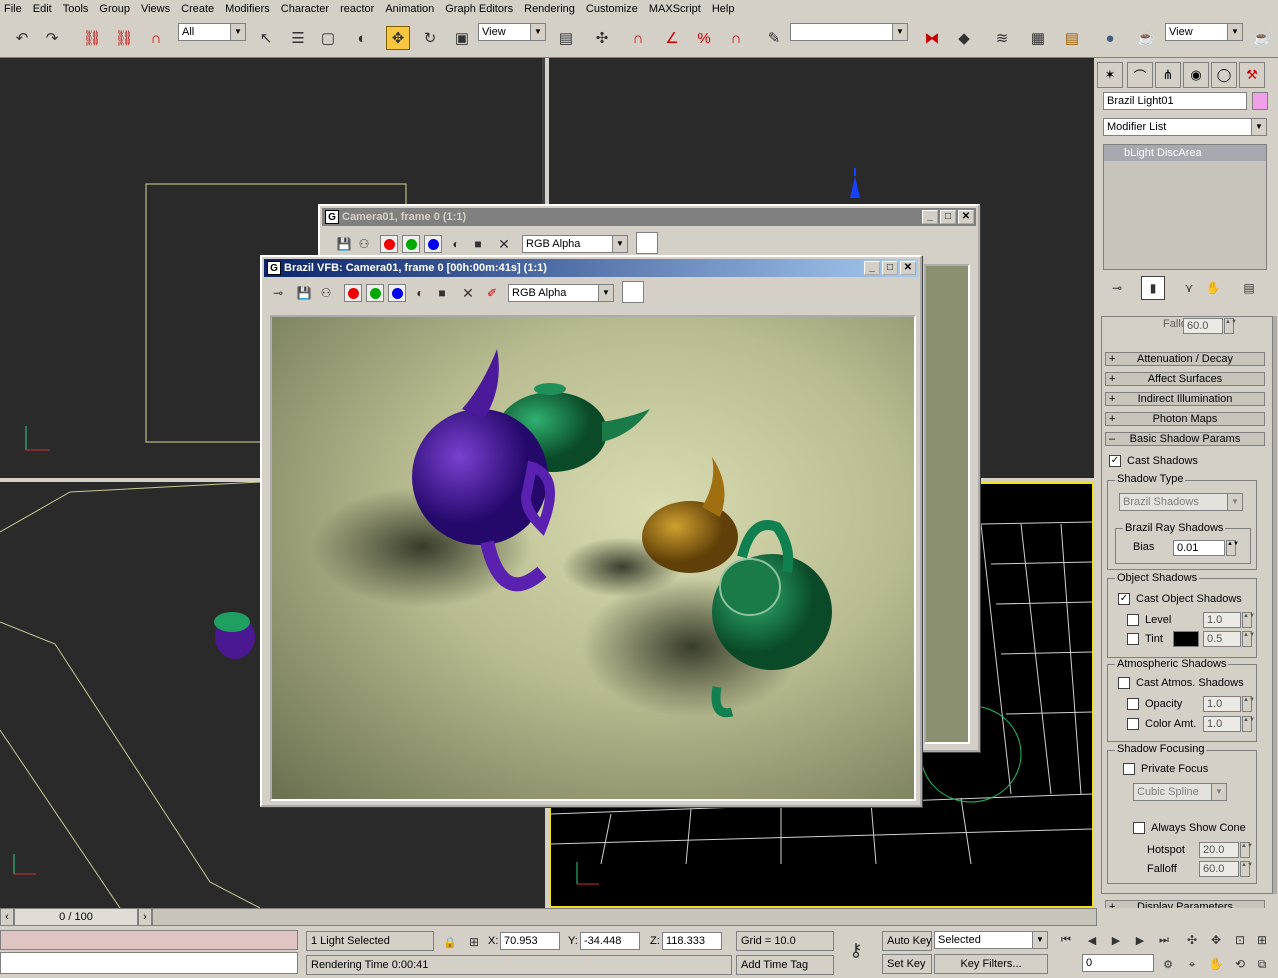 The height and width of the screenshot is (978, 1278). What do you see at coordinates (357, 9) in the screenshot?
I see `menu-reactor: reactor` at bounding box center [357, 9].